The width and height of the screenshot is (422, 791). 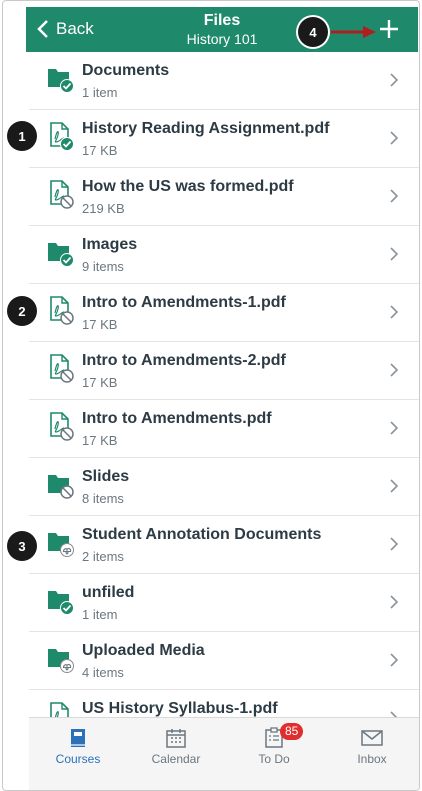 What do you see at coordinates (353, 32) in the screenshot?
I see `callout-arrow-icon` at bounding box center [353, 32].